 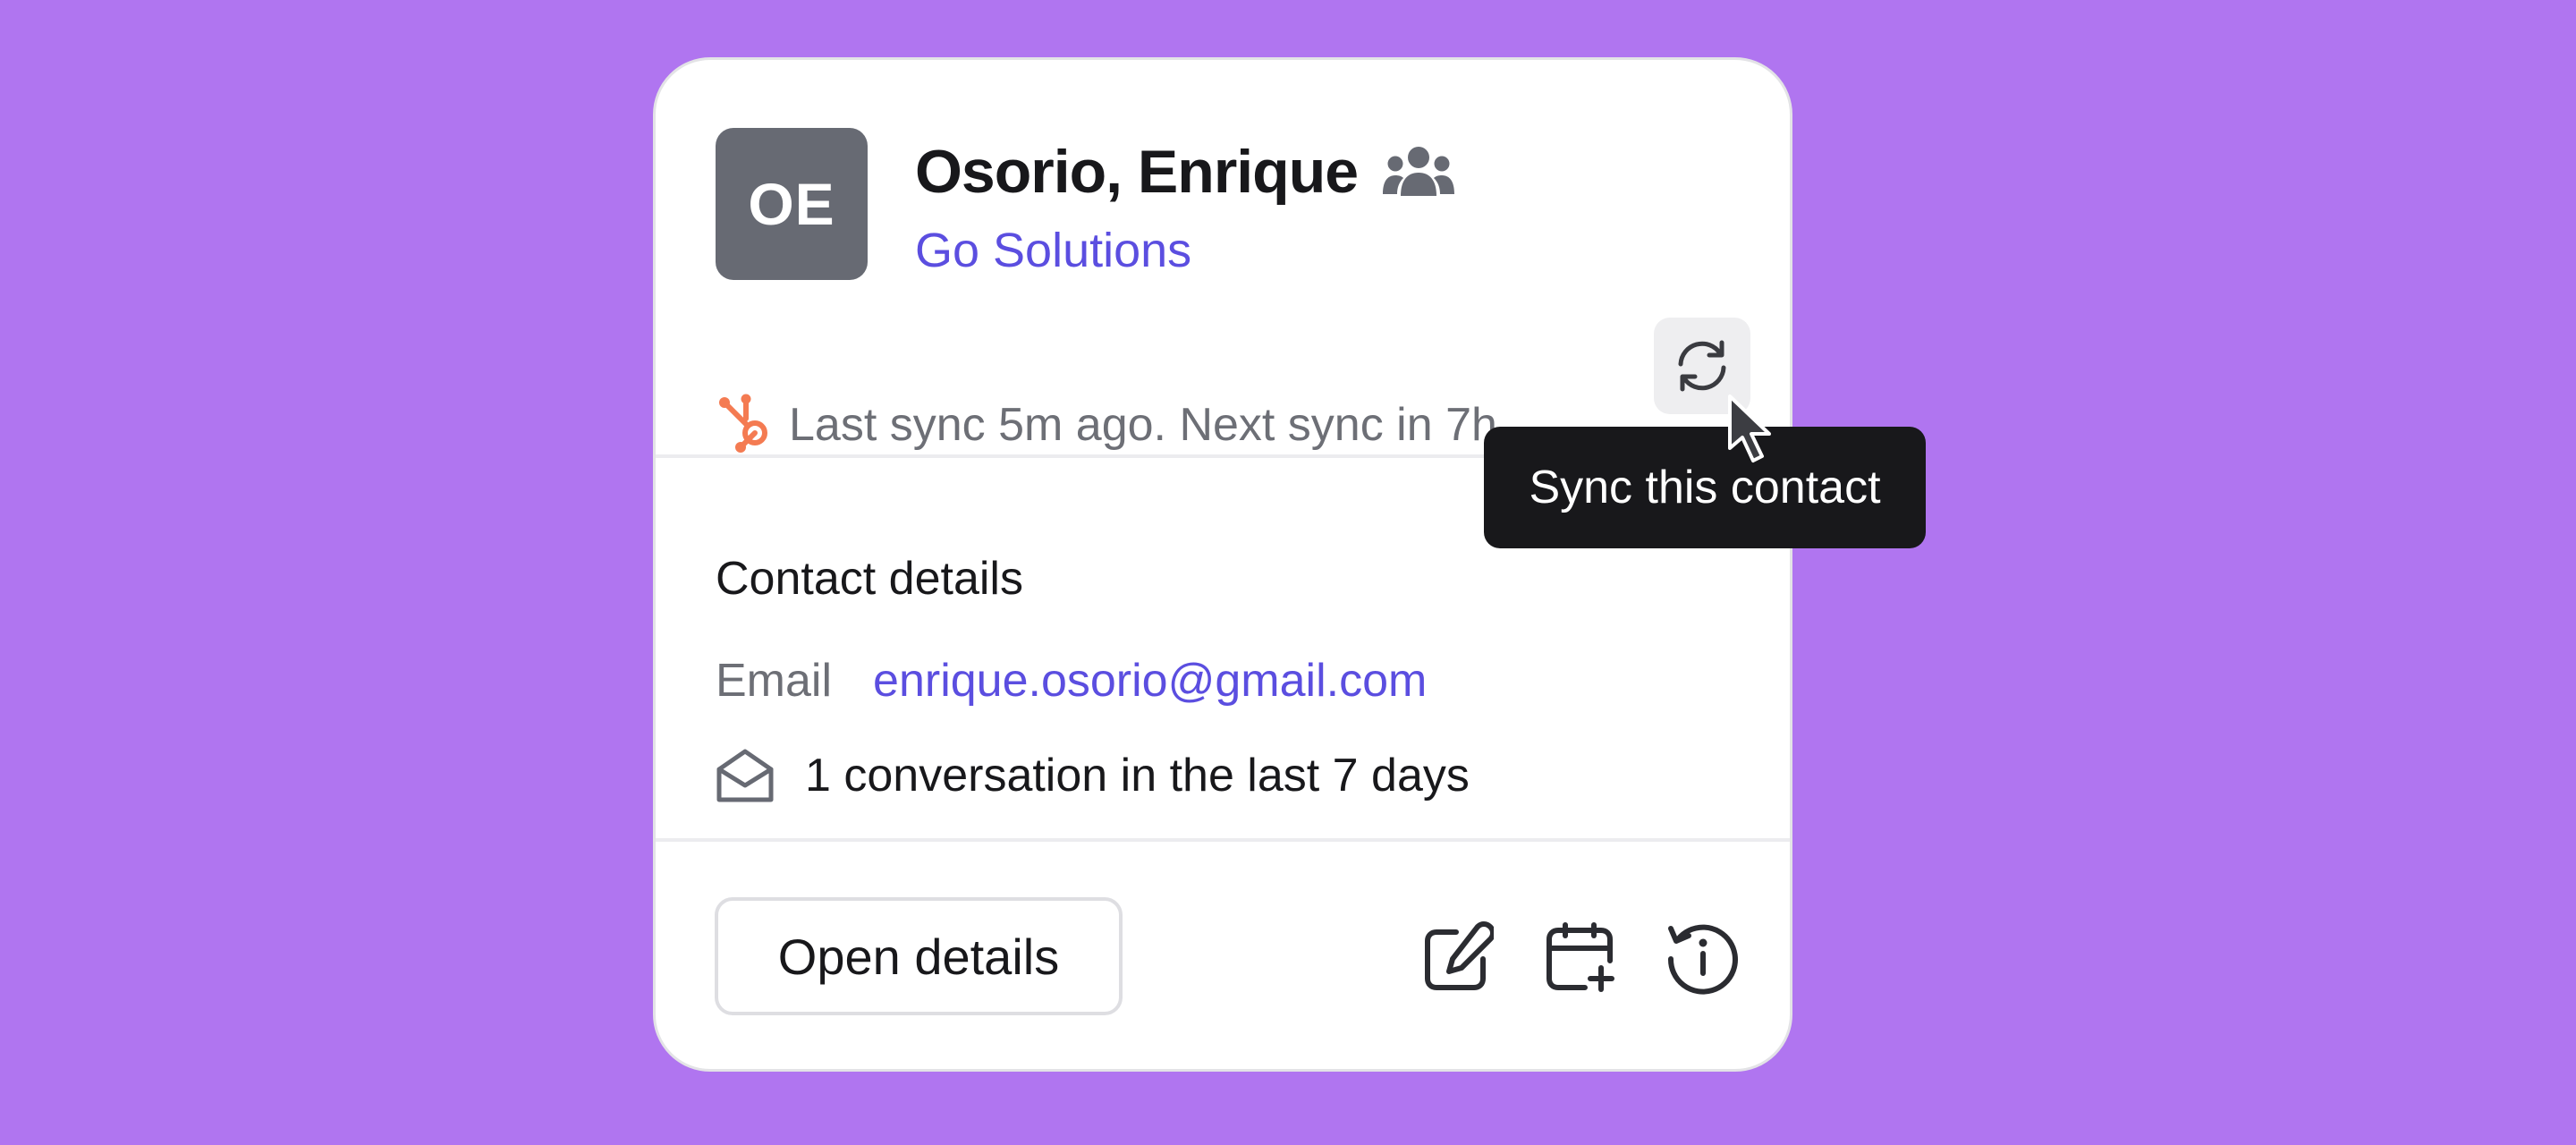 What do you see at coordinates (919, 956) in the screenshot?
I see `open-details-button: Open details` at bounding box center [919, 956].